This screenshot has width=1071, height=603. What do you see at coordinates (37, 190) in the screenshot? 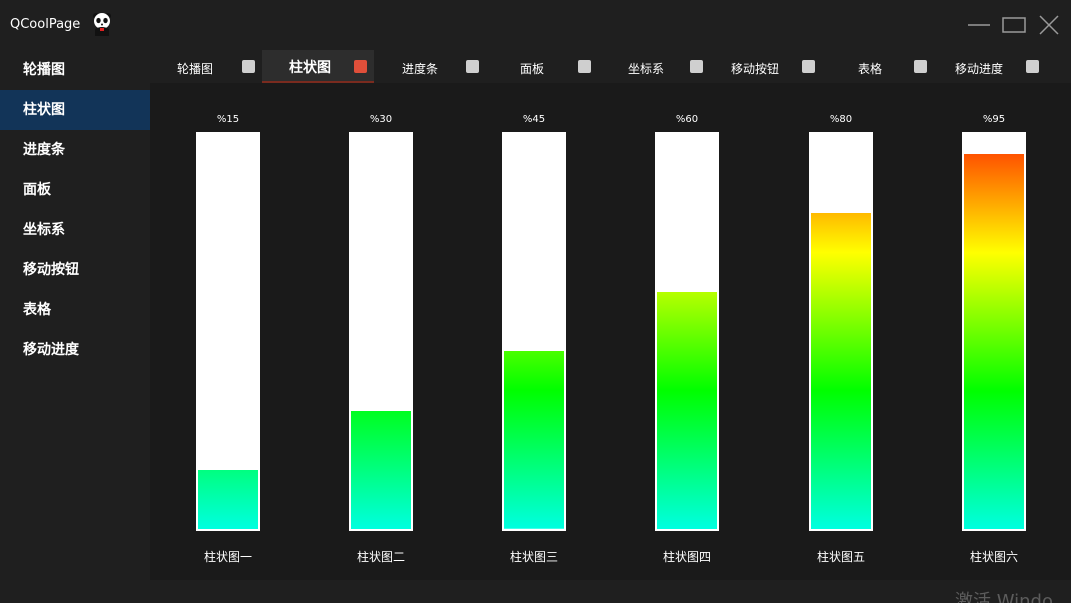
I see `sidebar-item-label: 面板` at bounding box center [37, 190].